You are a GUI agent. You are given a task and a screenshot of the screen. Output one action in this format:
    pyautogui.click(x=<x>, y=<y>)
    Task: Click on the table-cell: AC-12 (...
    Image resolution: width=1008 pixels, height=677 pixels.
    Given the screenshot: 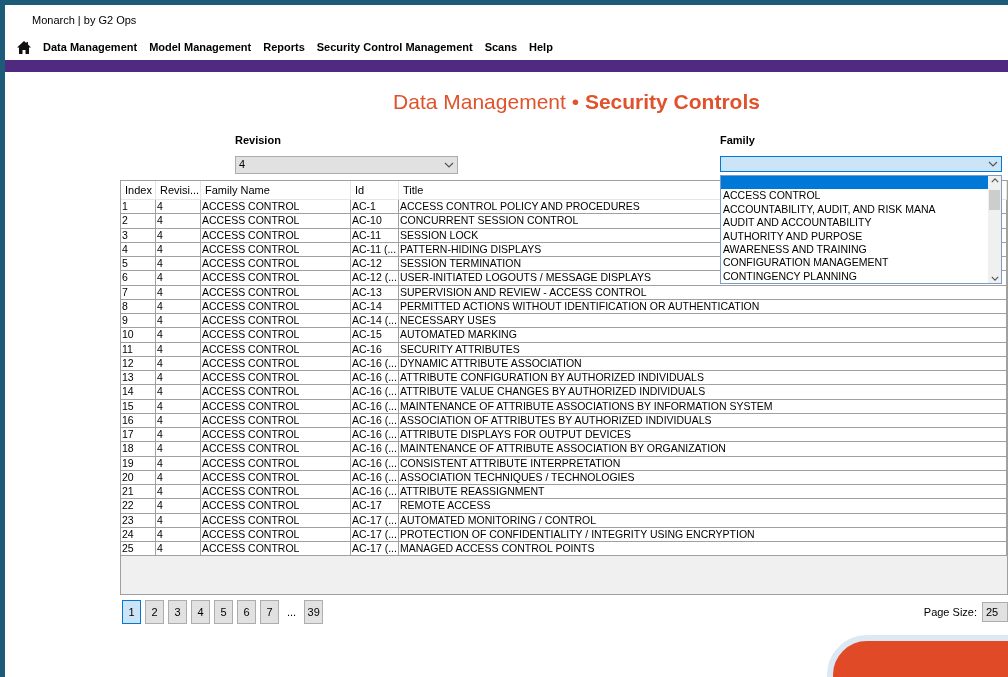 What is the action you would take?
    pyautogui.click(x=375, y=278)
    